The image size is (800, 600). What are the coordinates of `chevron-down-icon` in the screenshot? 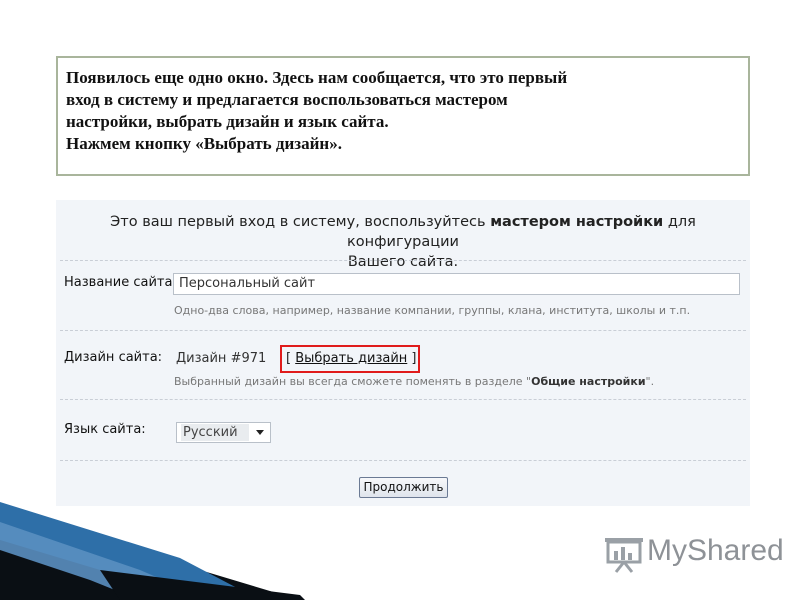 It's located at (260, 432).